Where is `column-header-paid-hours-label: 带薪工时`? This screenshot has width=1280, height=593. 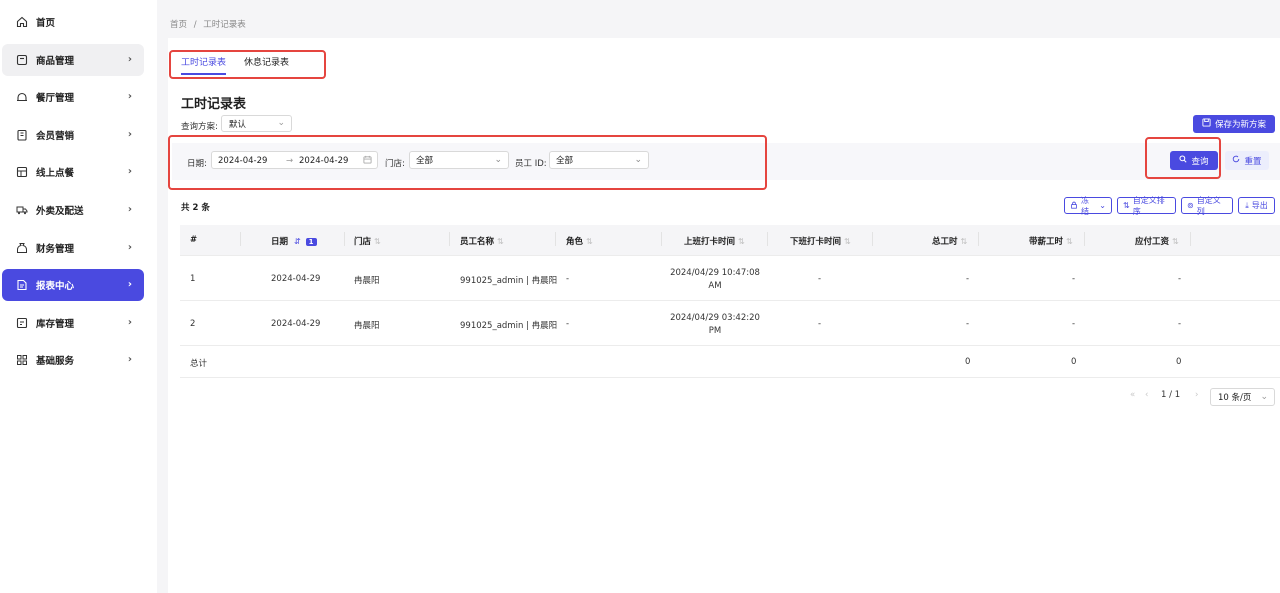 column-header-paid-hours-label: 带薪工时 is located at coordinates (1046, 242).